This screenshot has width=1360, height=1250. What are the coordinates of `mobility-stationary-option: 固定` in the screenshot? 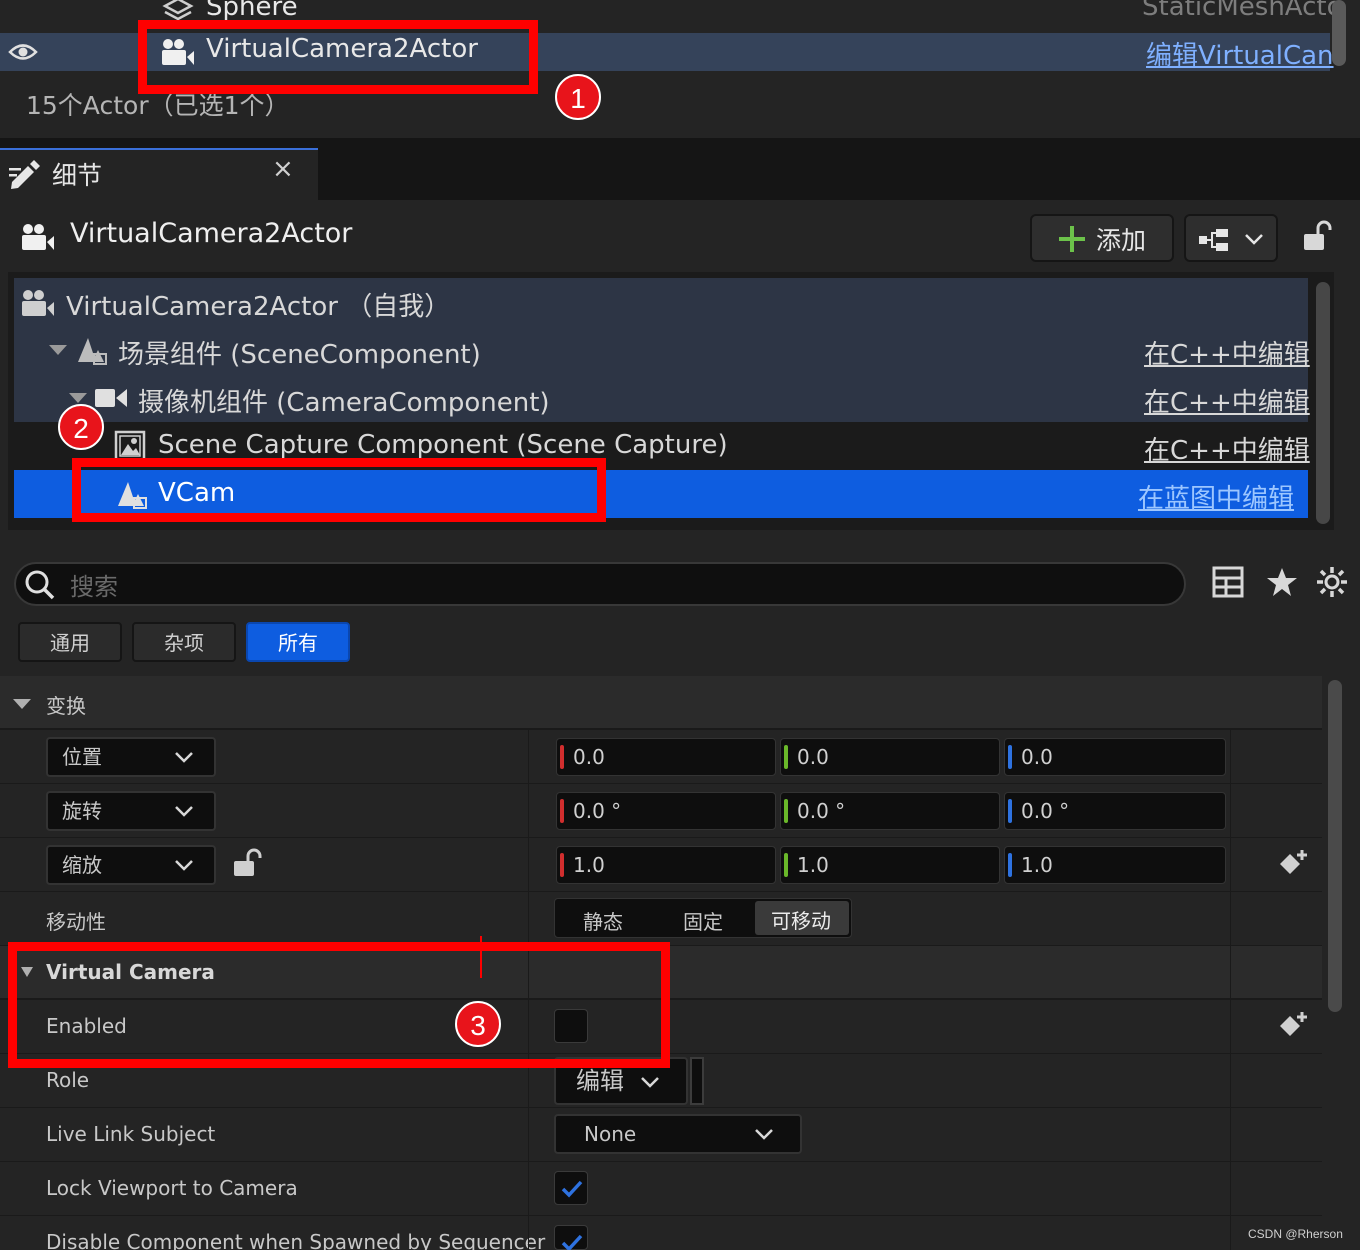 It's located at (703, 920).